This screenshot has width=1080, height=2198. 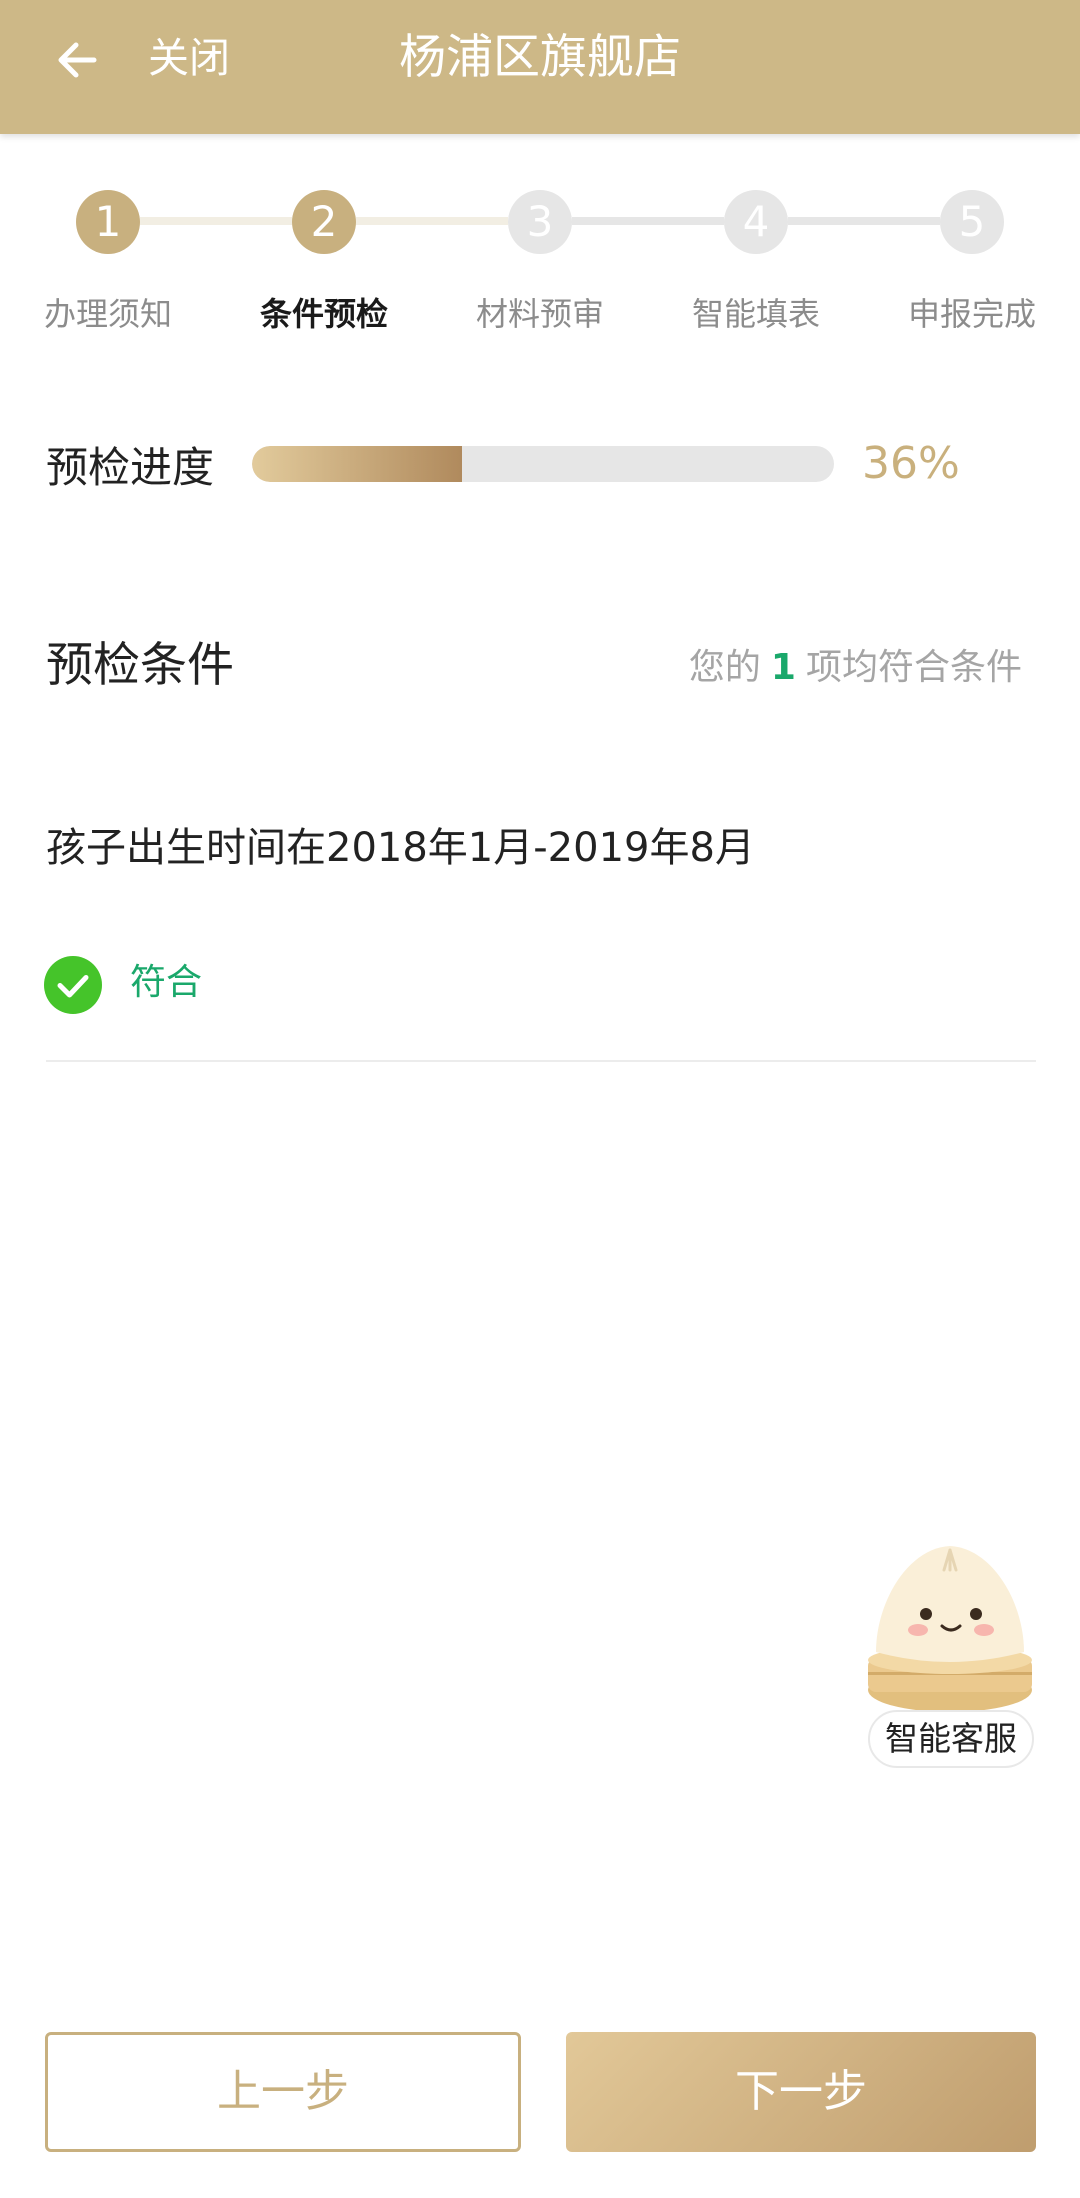 I want to click on step-3-label: 材料预审, so click(x=539, y=314).